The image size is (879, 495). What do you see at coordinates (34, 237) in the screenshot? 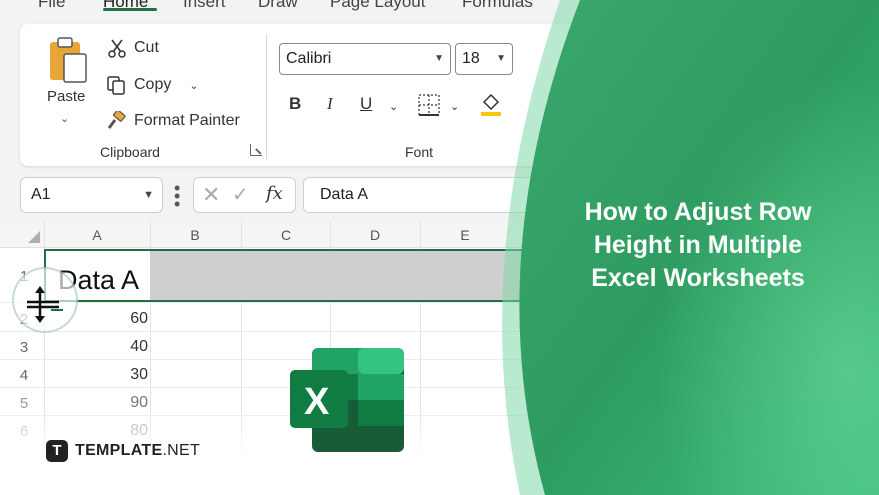
I see `select-all-icon` at bounding box center [34, 237].